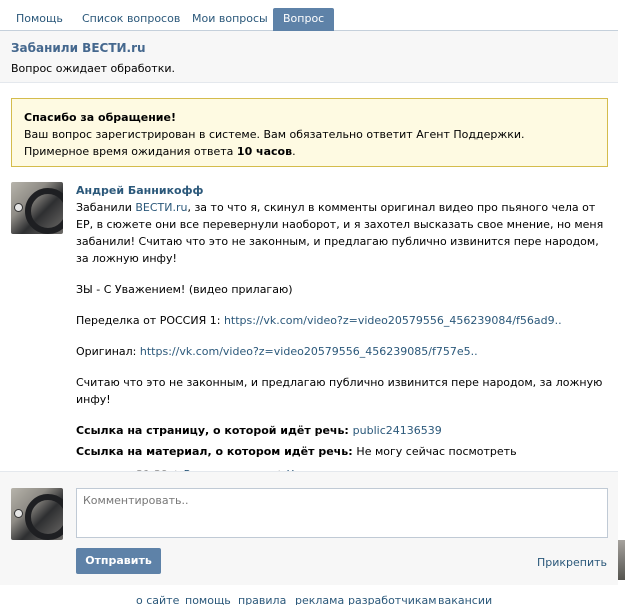 This screenshot has height=605, width=625. Describe the element at coordinates (157, 599) in the screenshot. I see `footer-about: о сайте` at that location.